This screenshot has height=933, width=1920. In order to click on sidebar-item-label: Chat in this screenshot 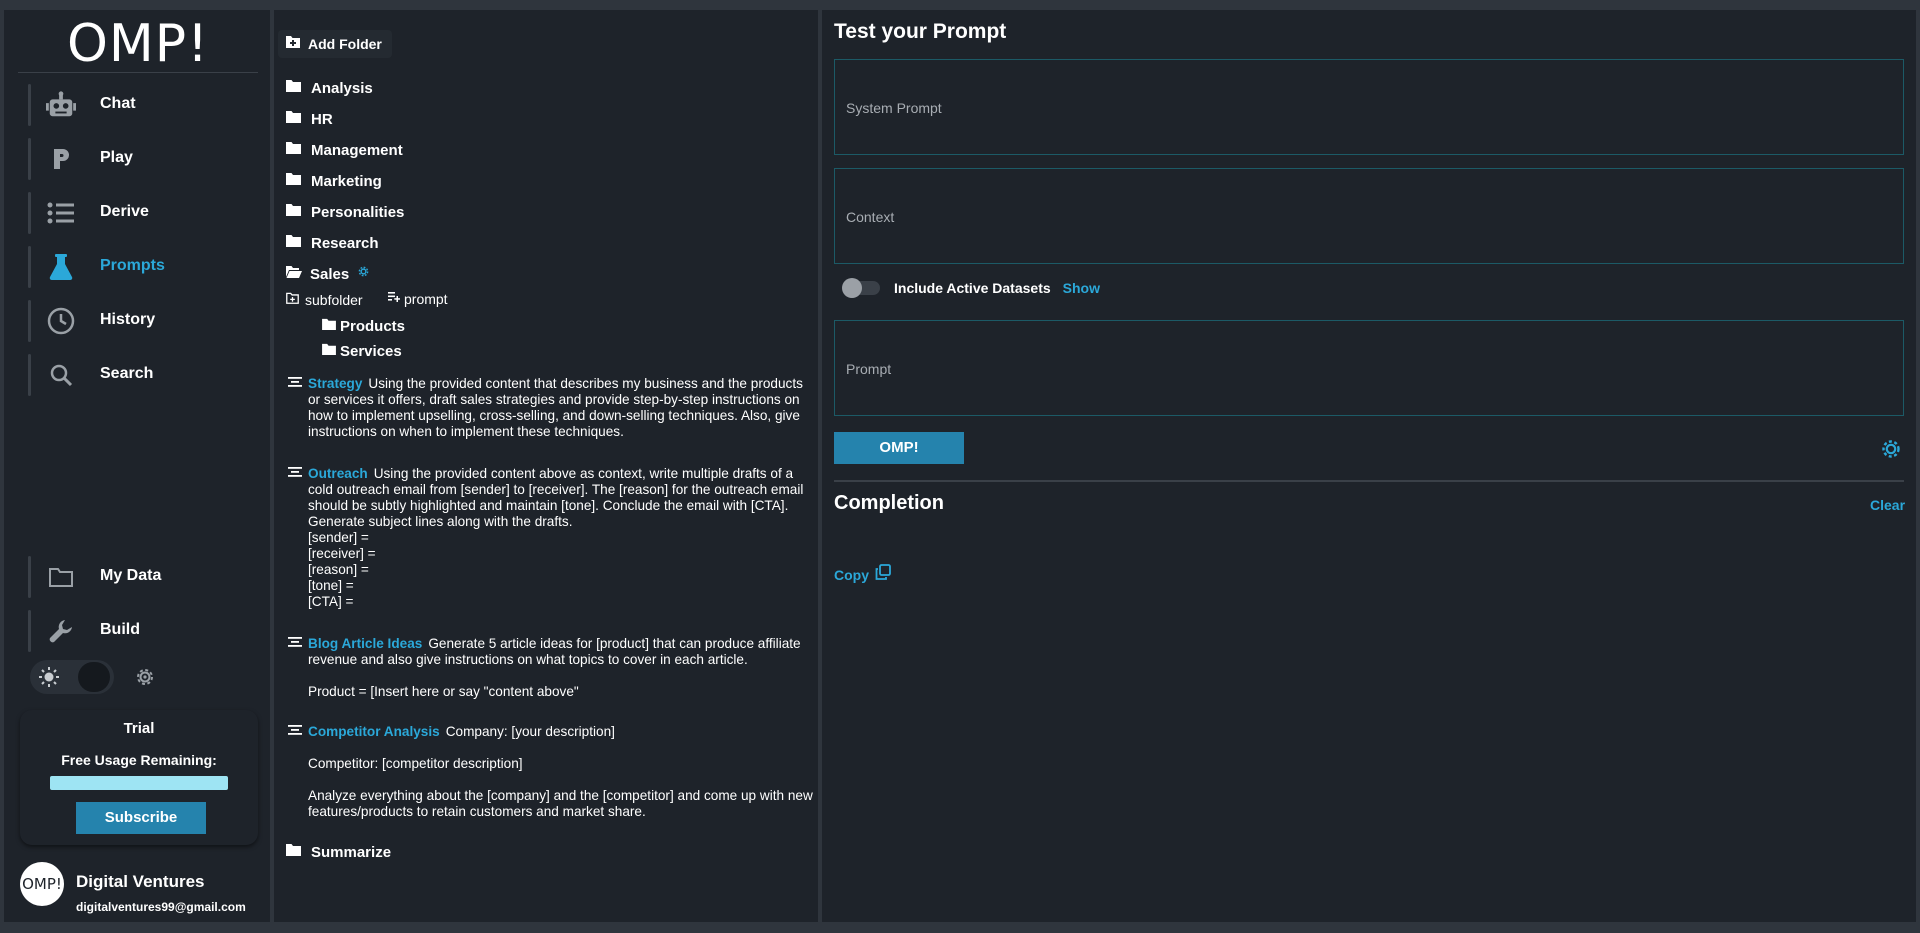, I will do `click(118, 103)`.